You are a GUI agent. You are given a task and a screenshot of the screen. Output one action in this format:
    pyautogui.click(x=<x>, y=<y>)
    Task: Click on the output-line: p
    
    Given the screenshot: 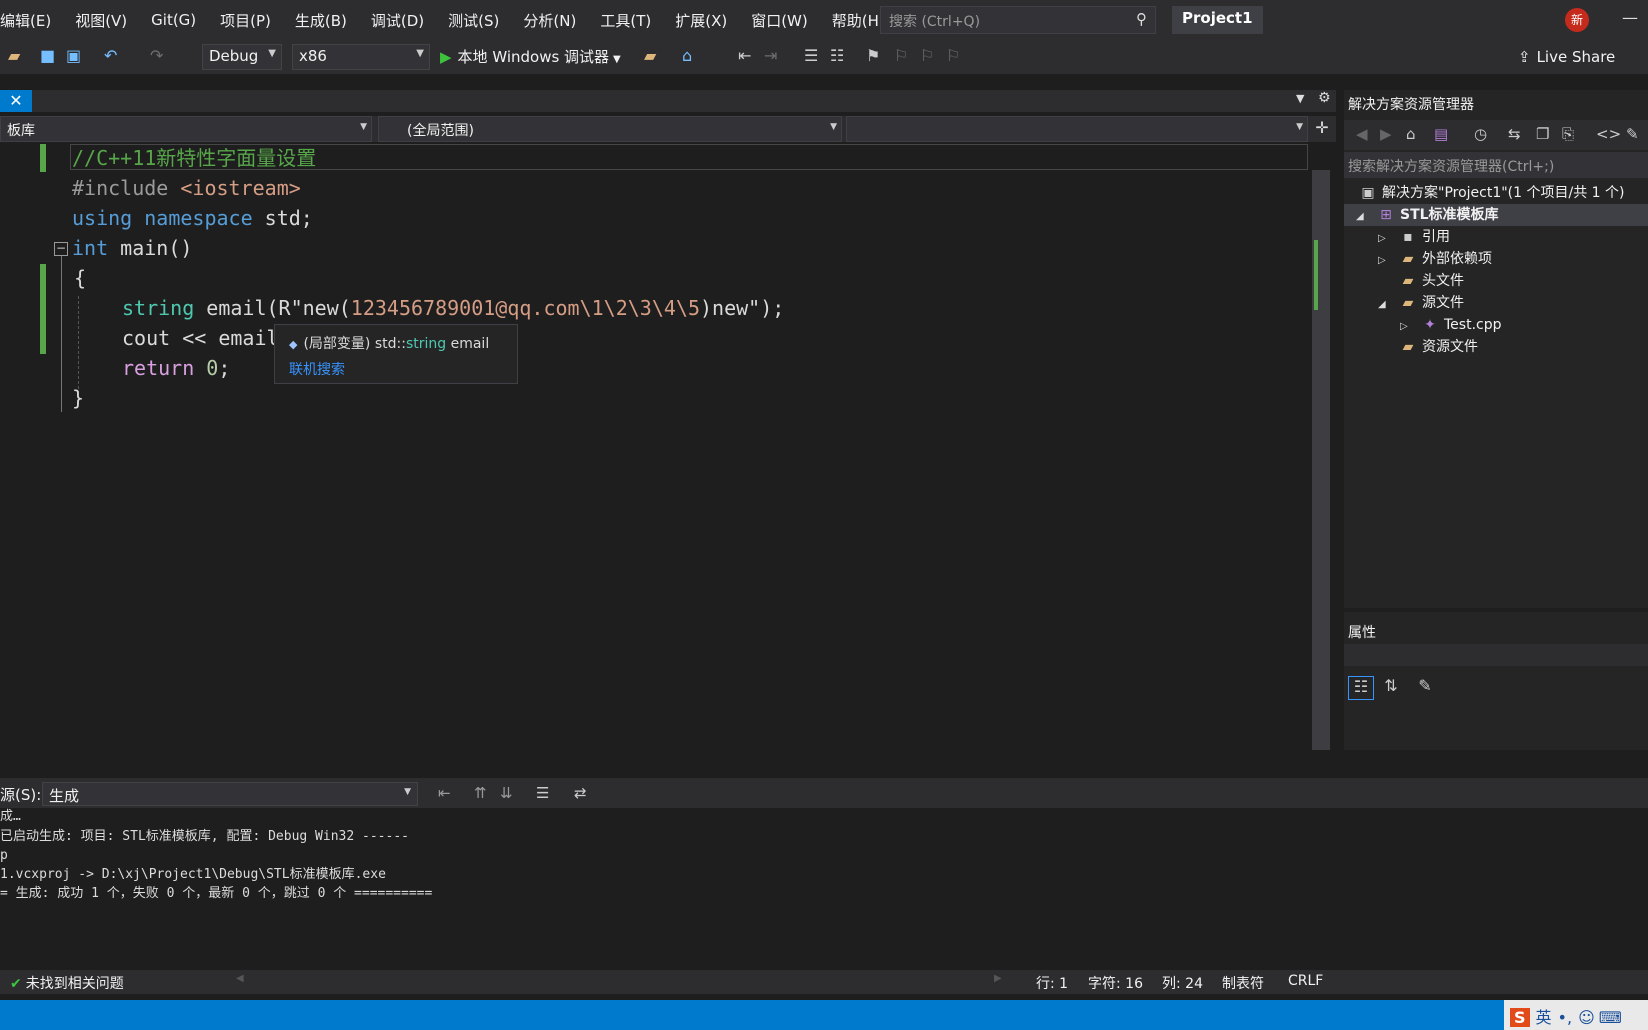 What is the action you would take?
    pyautogui.click(x=4, y=855)
    